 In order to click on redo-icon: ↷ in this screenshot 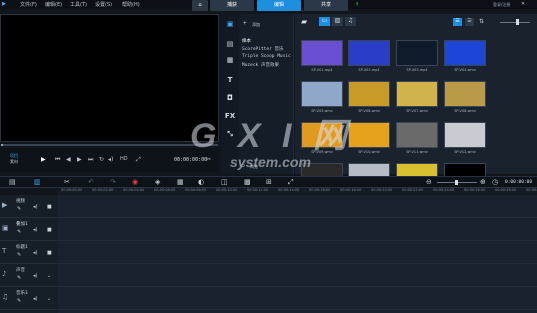, I will do `click(113, 182)`.